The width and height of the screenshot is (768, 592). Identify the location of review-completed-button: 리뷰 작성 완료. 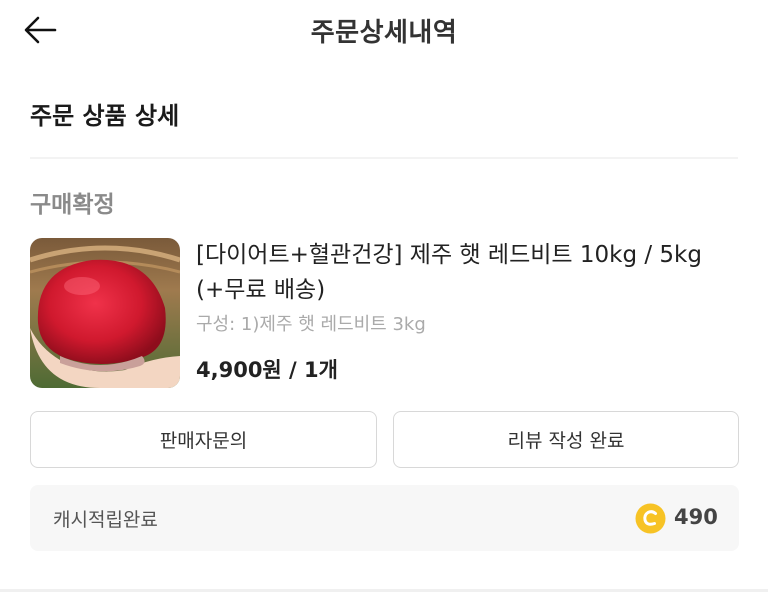
(566, 439).